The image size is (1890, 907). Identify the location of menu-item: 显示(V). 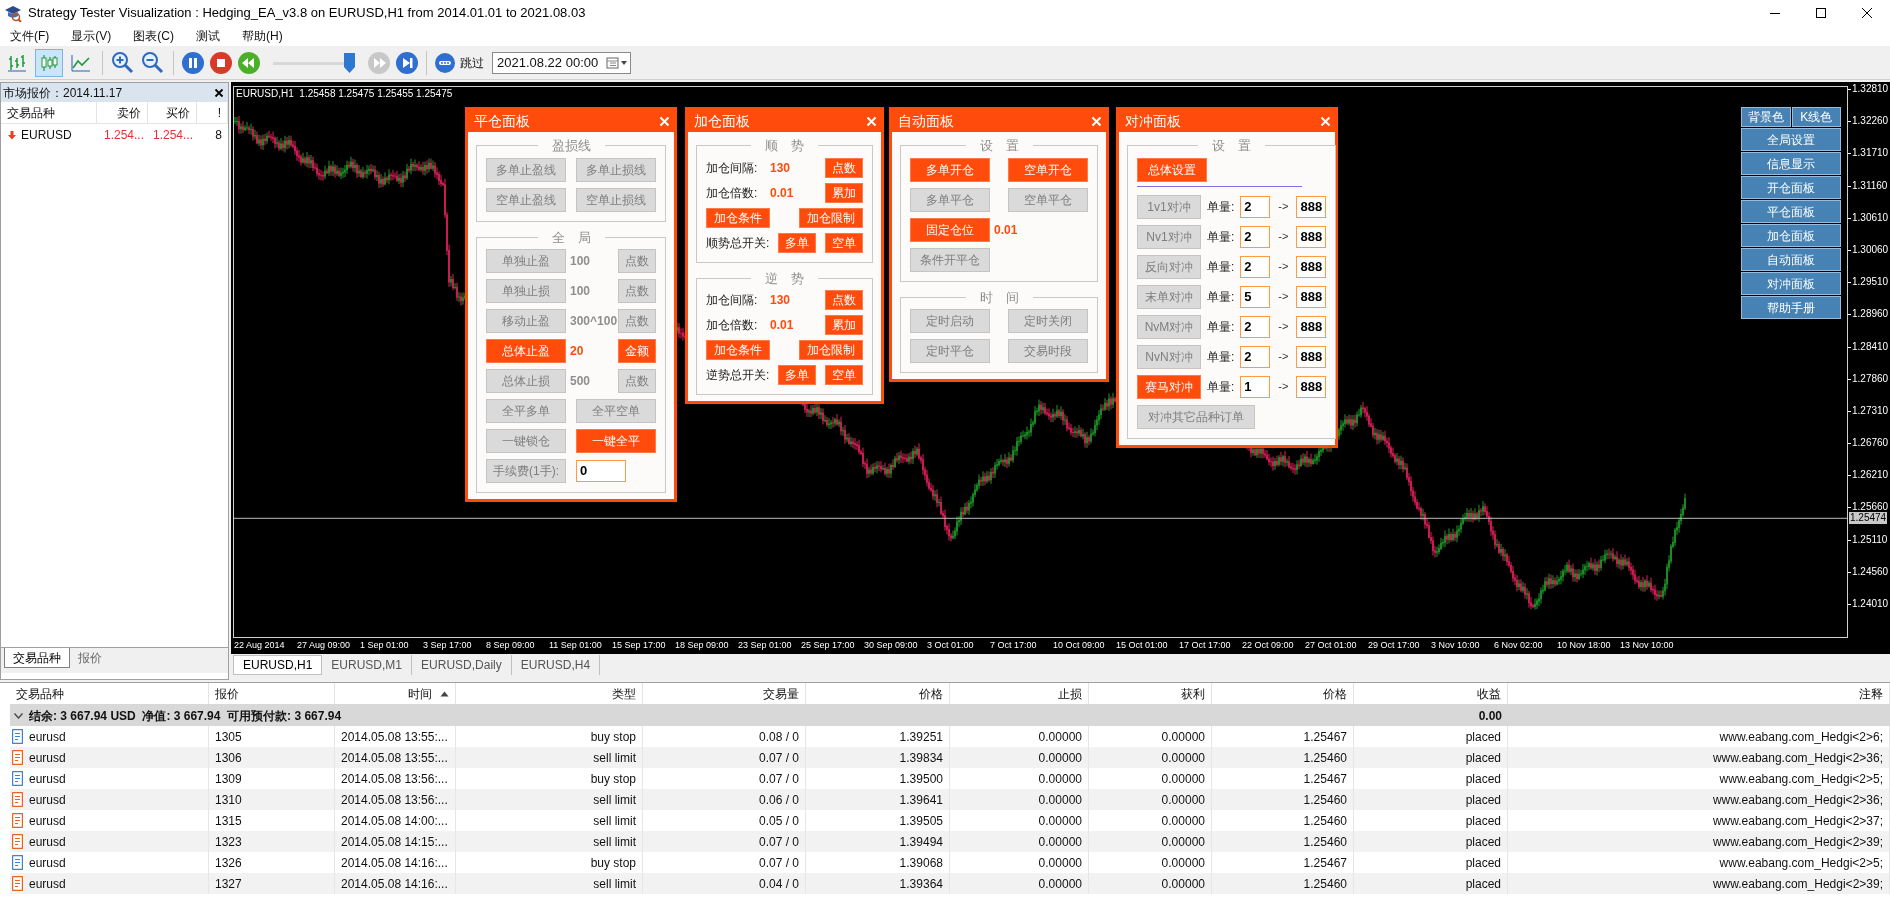
(91, 36).